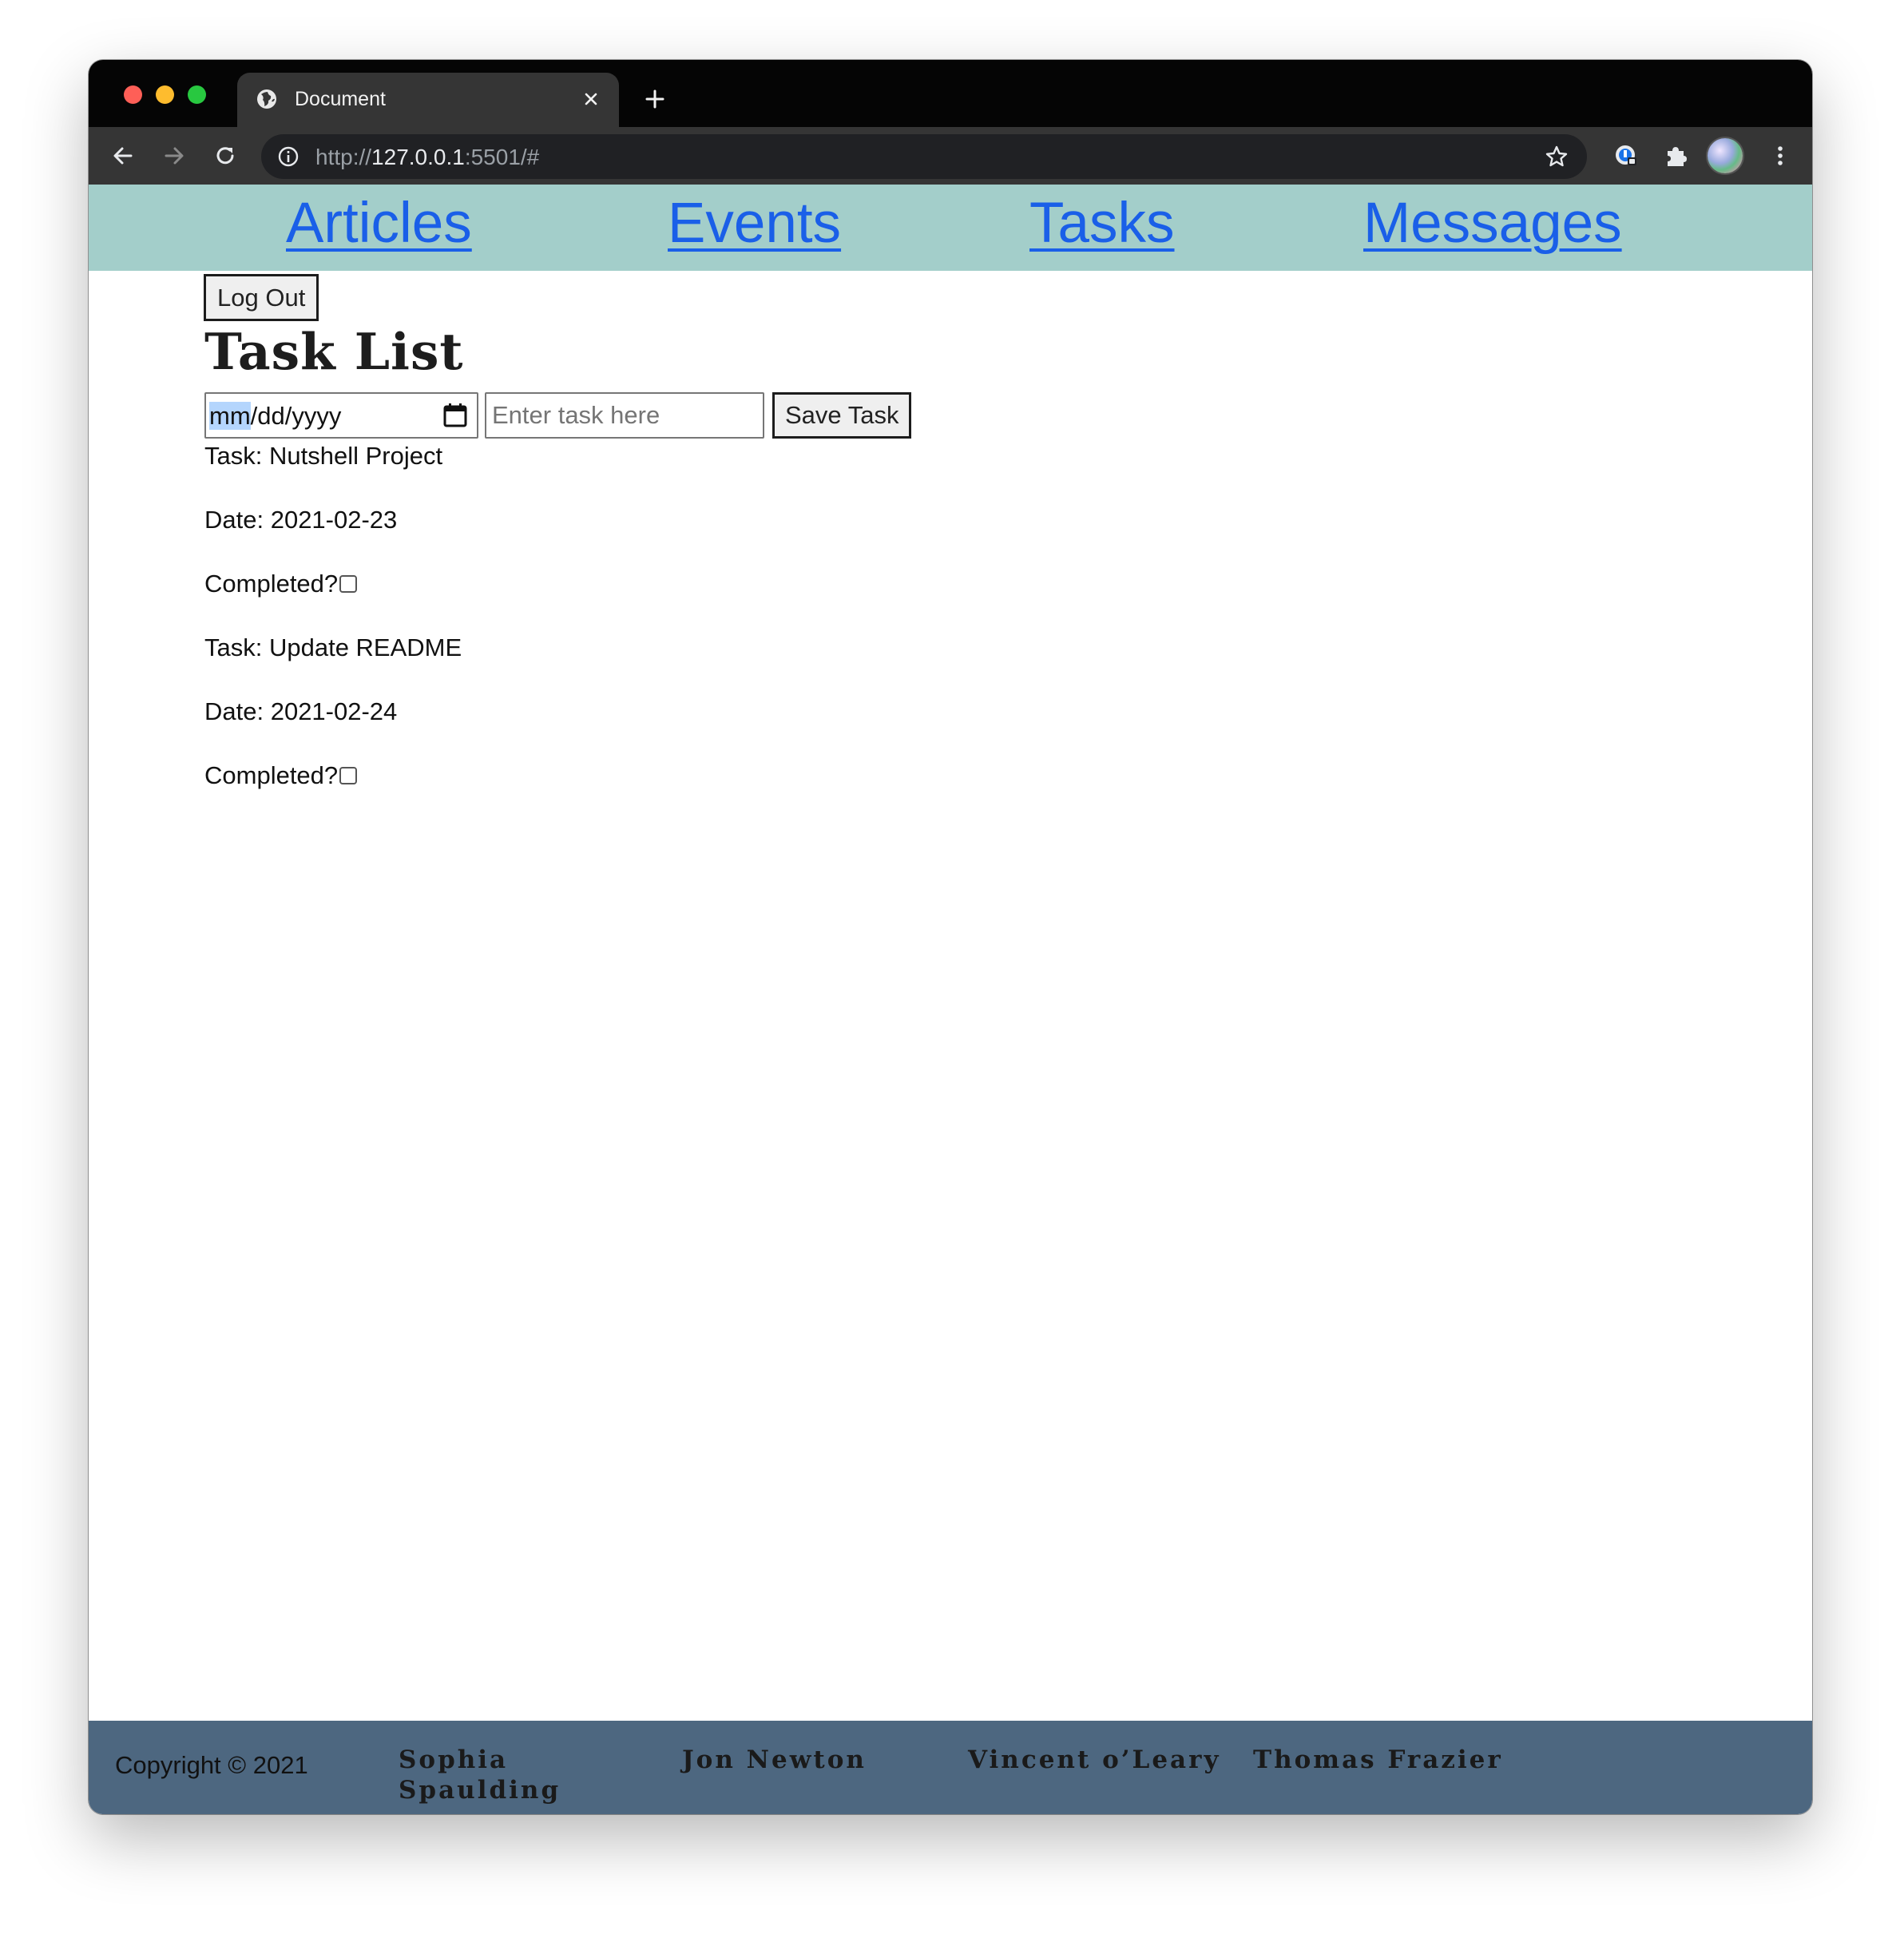 The height and width of the screenshot is (1938, 1904). Describe the element at coordinates (301, 520) in the screenshot. I see `task-date: Date: 2021-02-23` at that location.